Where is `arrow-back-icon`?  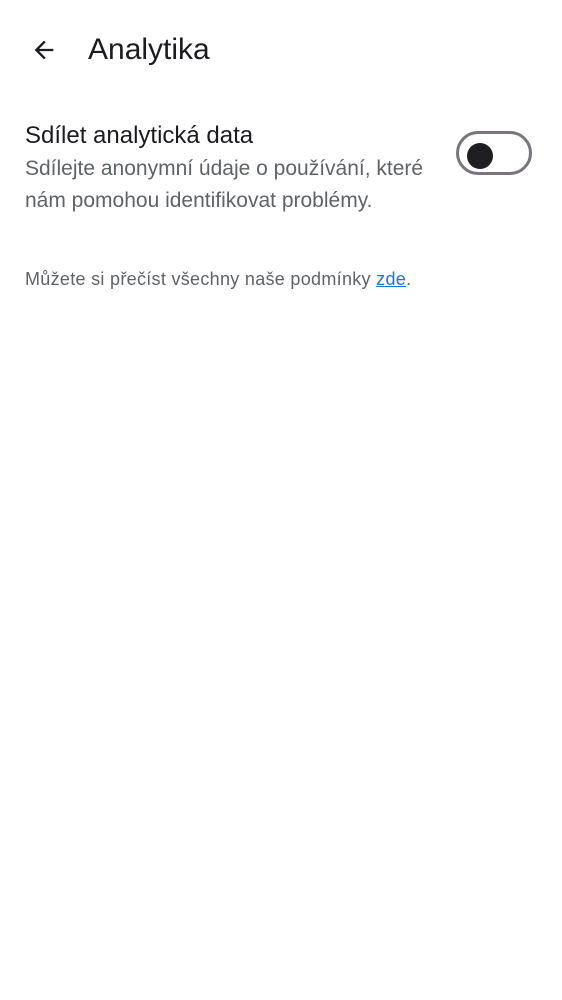 arrow-back-icon is located at coordinates (44, 50).